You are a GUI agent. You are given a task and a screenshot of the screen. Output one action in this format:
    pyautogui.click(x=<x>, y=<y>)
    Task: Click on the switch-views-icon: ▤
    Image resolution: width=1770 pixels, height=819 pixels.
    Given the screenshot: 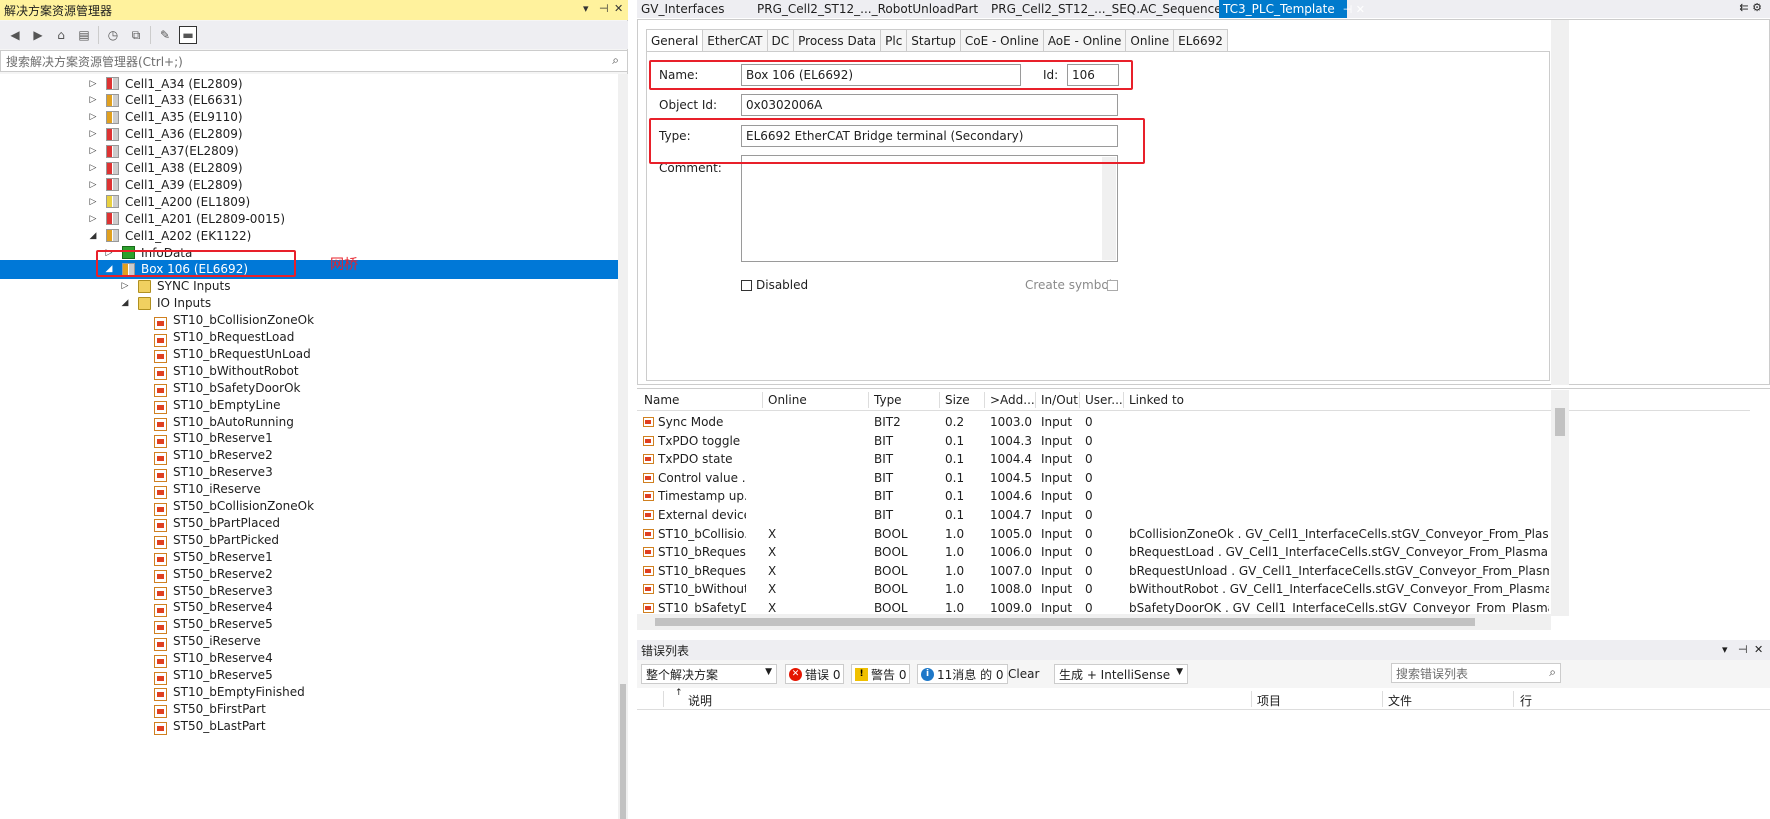 What is the action you would take?
    pyautogui.click(x=84, y=35)
    